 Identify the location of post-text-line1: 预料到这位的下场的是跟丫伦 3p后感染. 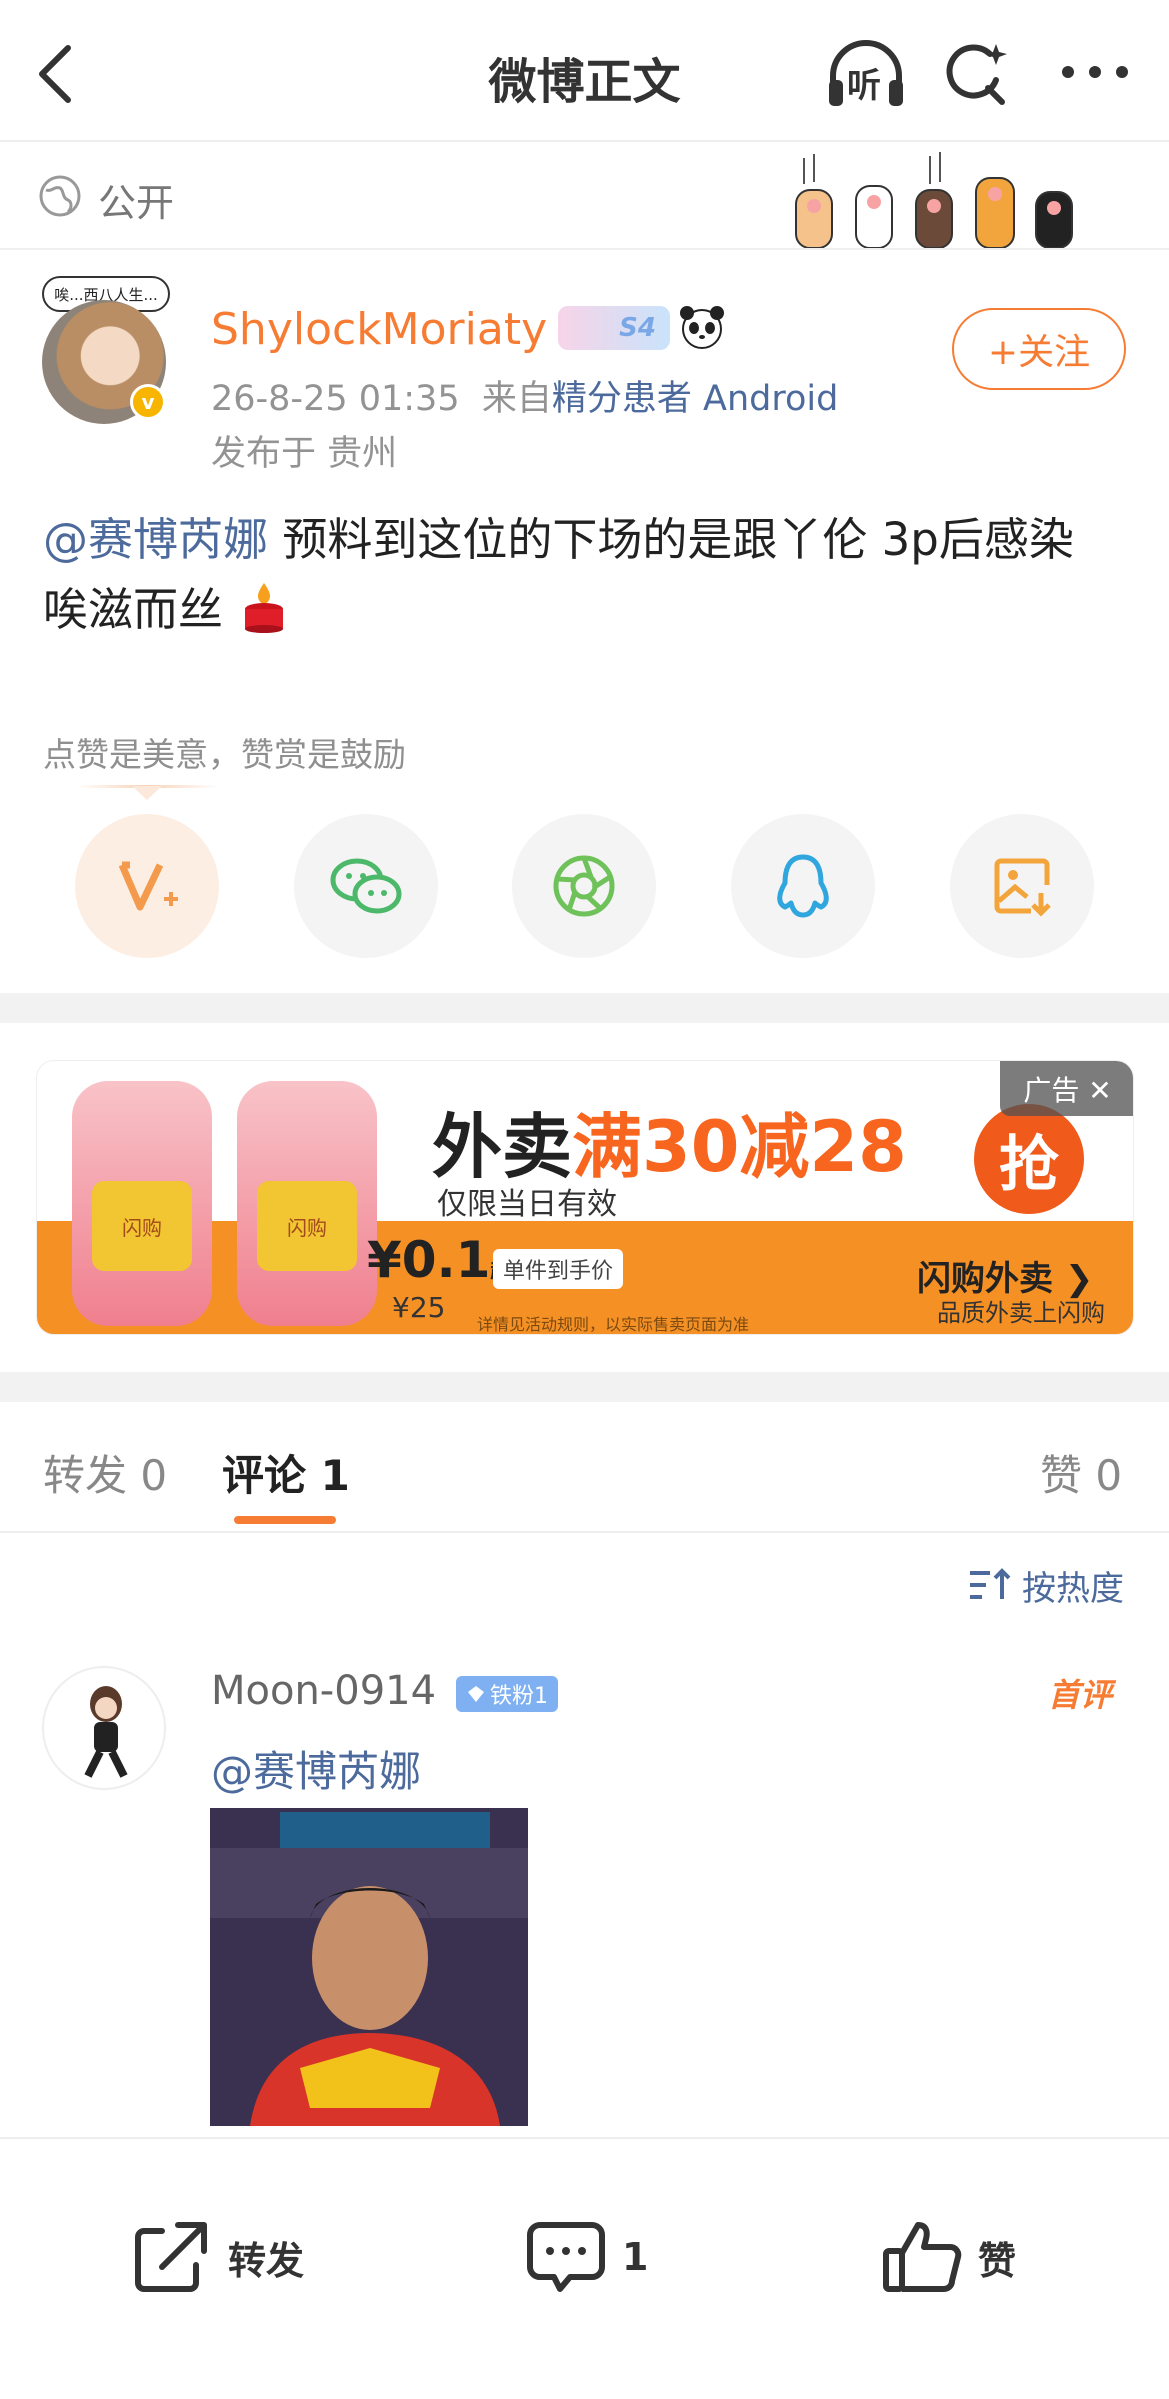
(671, 539).